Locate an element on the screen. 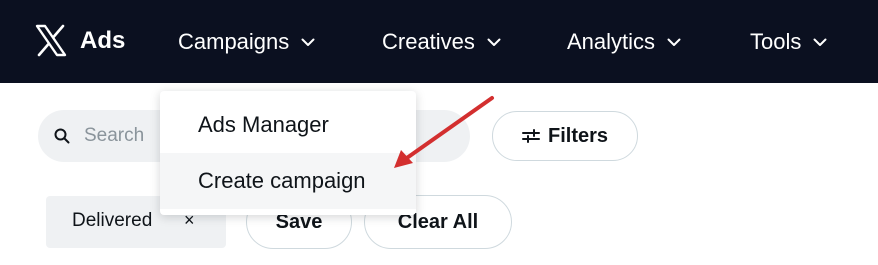 The image size is (878, 265). nav-campaigns: Campaigns is located at coordinates (246, 42).